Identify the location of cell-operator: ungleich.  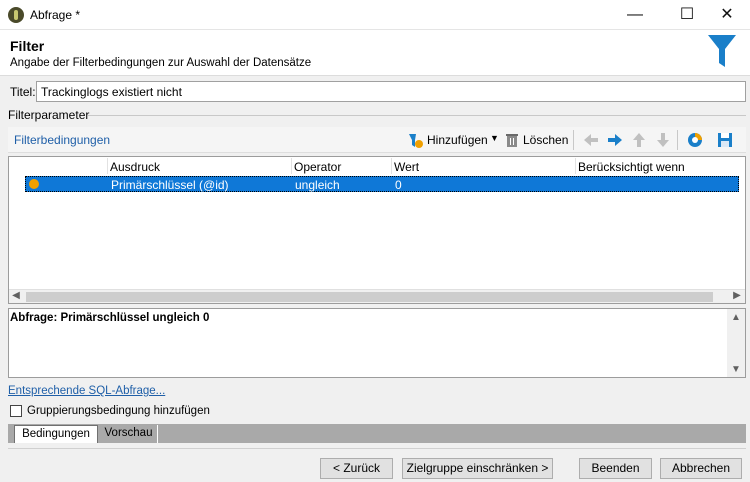
(317, 185).